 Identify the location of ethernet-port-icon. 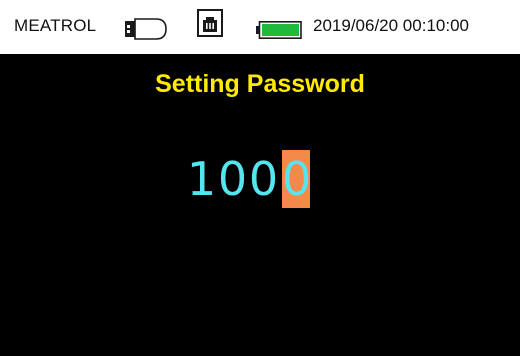
(210, 23).